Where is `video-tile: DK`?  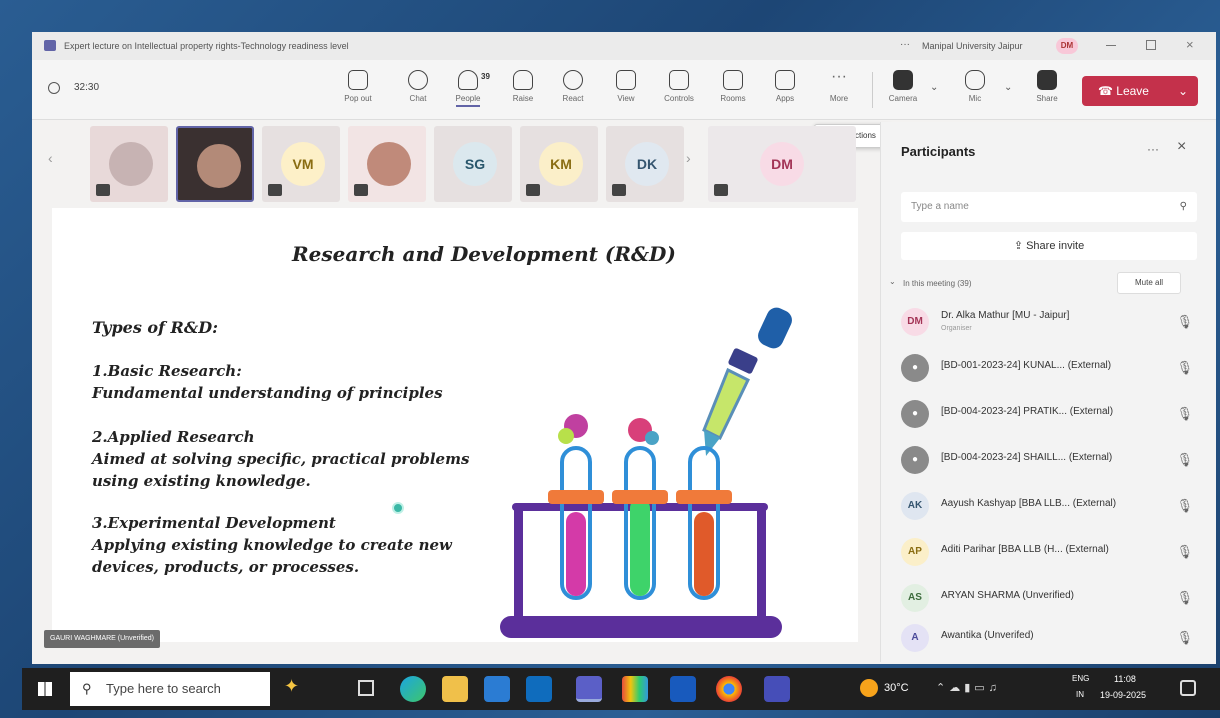 video-tile: DK is located at coordinates (645, 164).